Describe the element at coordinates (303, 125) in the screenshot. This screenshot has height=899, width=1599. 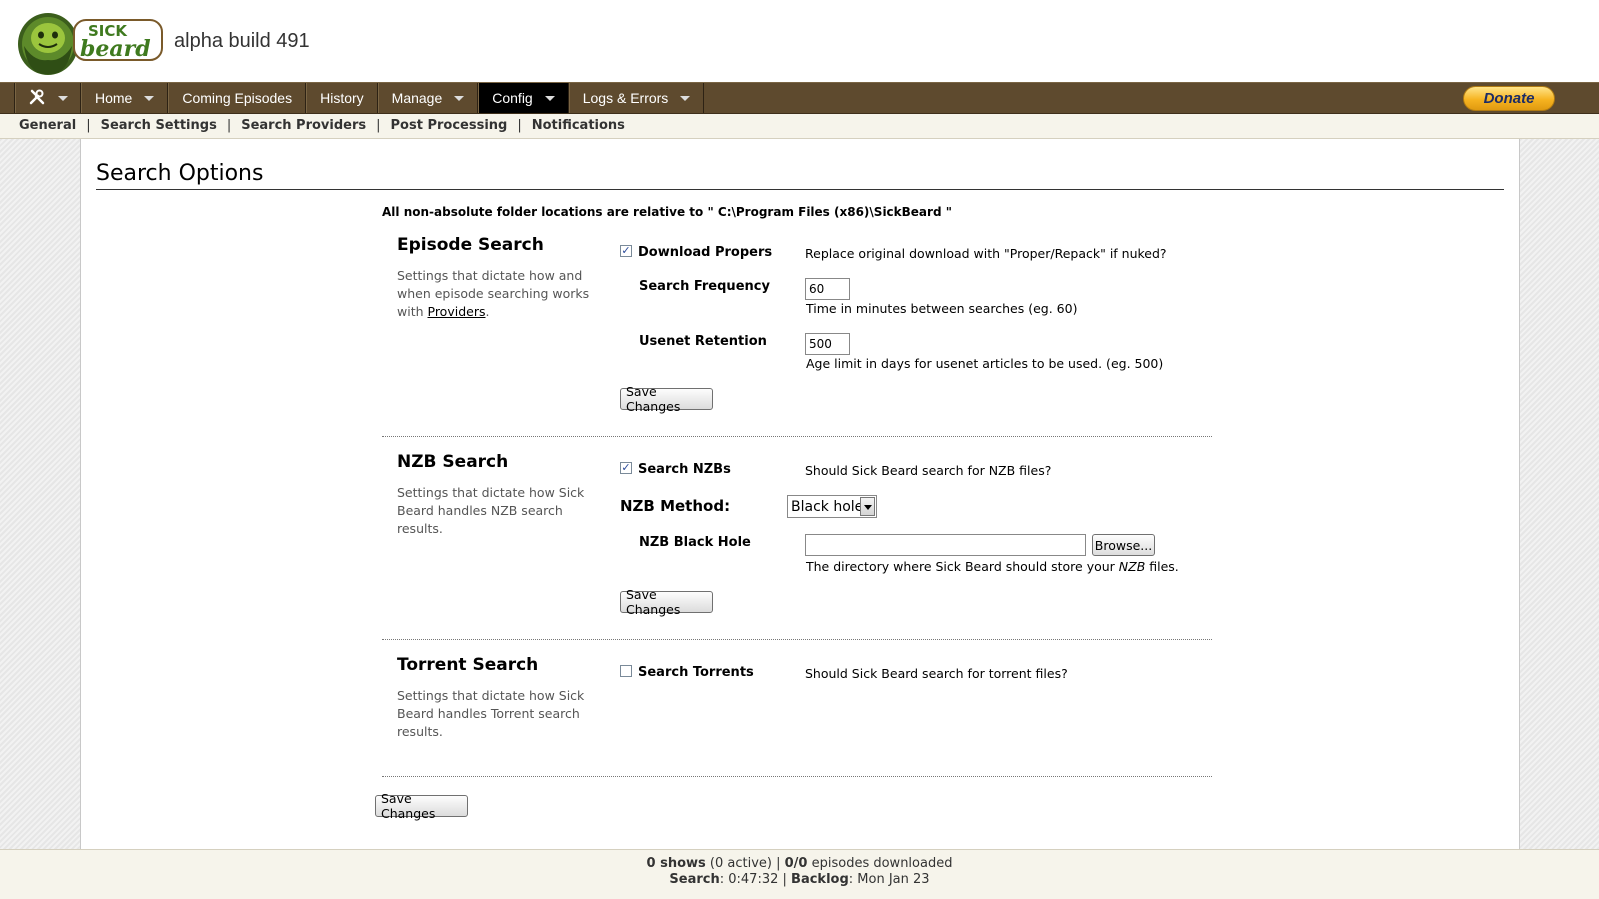
I see `subnav-search-providers: Search Providers` at that location.